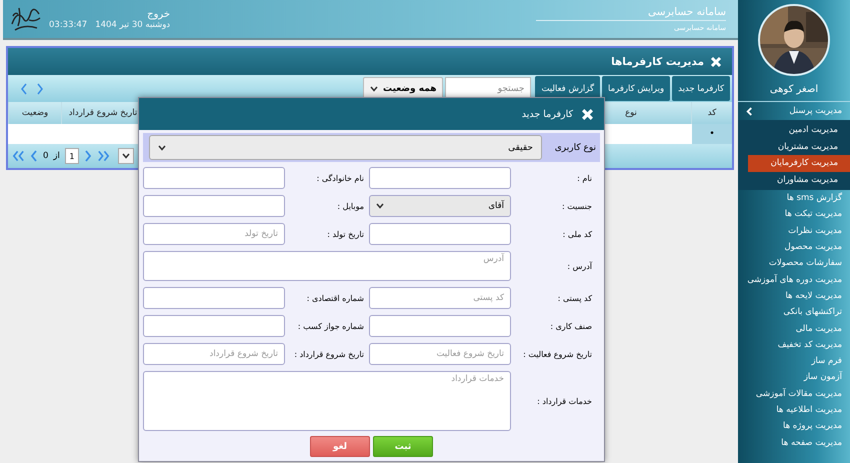 The image size is (850, 463). What do you see at coordinates (712, 134) in the screenshot?
I see `table-cell: •` at bounding box center [712, 134].